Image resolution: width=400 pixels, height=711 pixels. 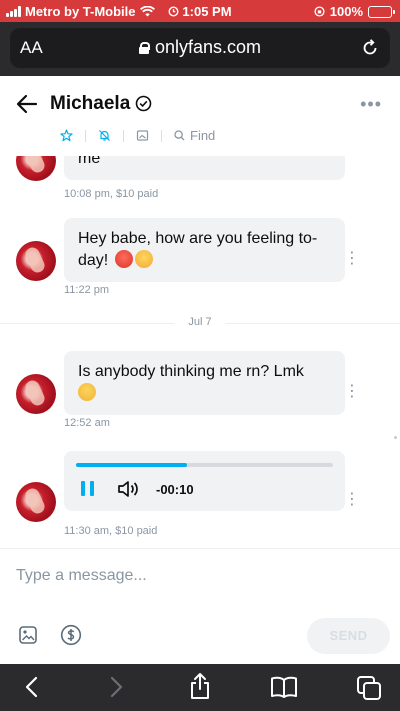 What do you see at coordinates (111, 194) in the screenshot?
I see `message-meta: 10:08 pm, $10 paid` at bounding box center [111, 194].